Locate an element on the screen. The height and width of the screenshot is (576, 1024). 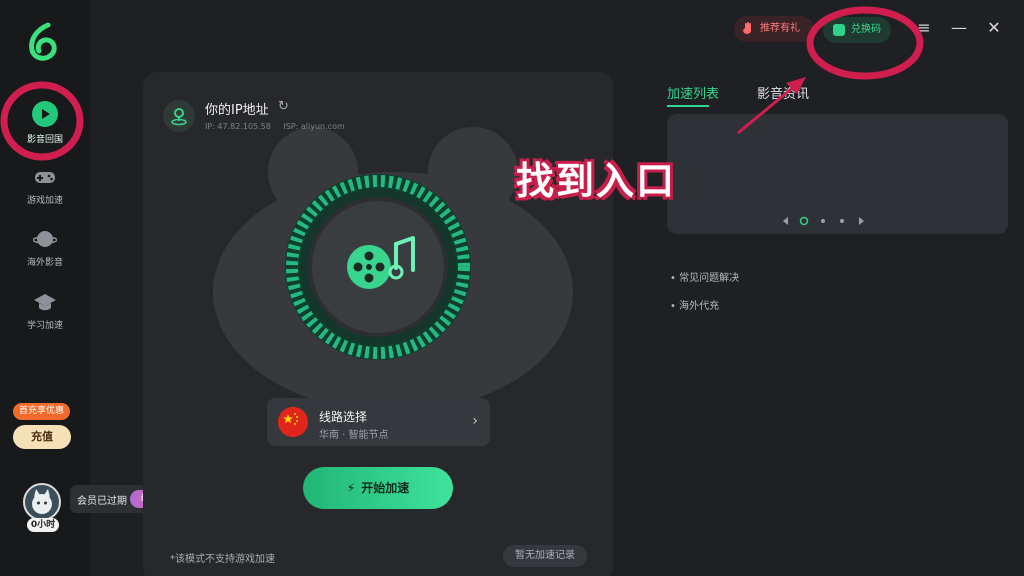
link-overseas-recharge: • 海外代充 is located at coordinates (694, 304).